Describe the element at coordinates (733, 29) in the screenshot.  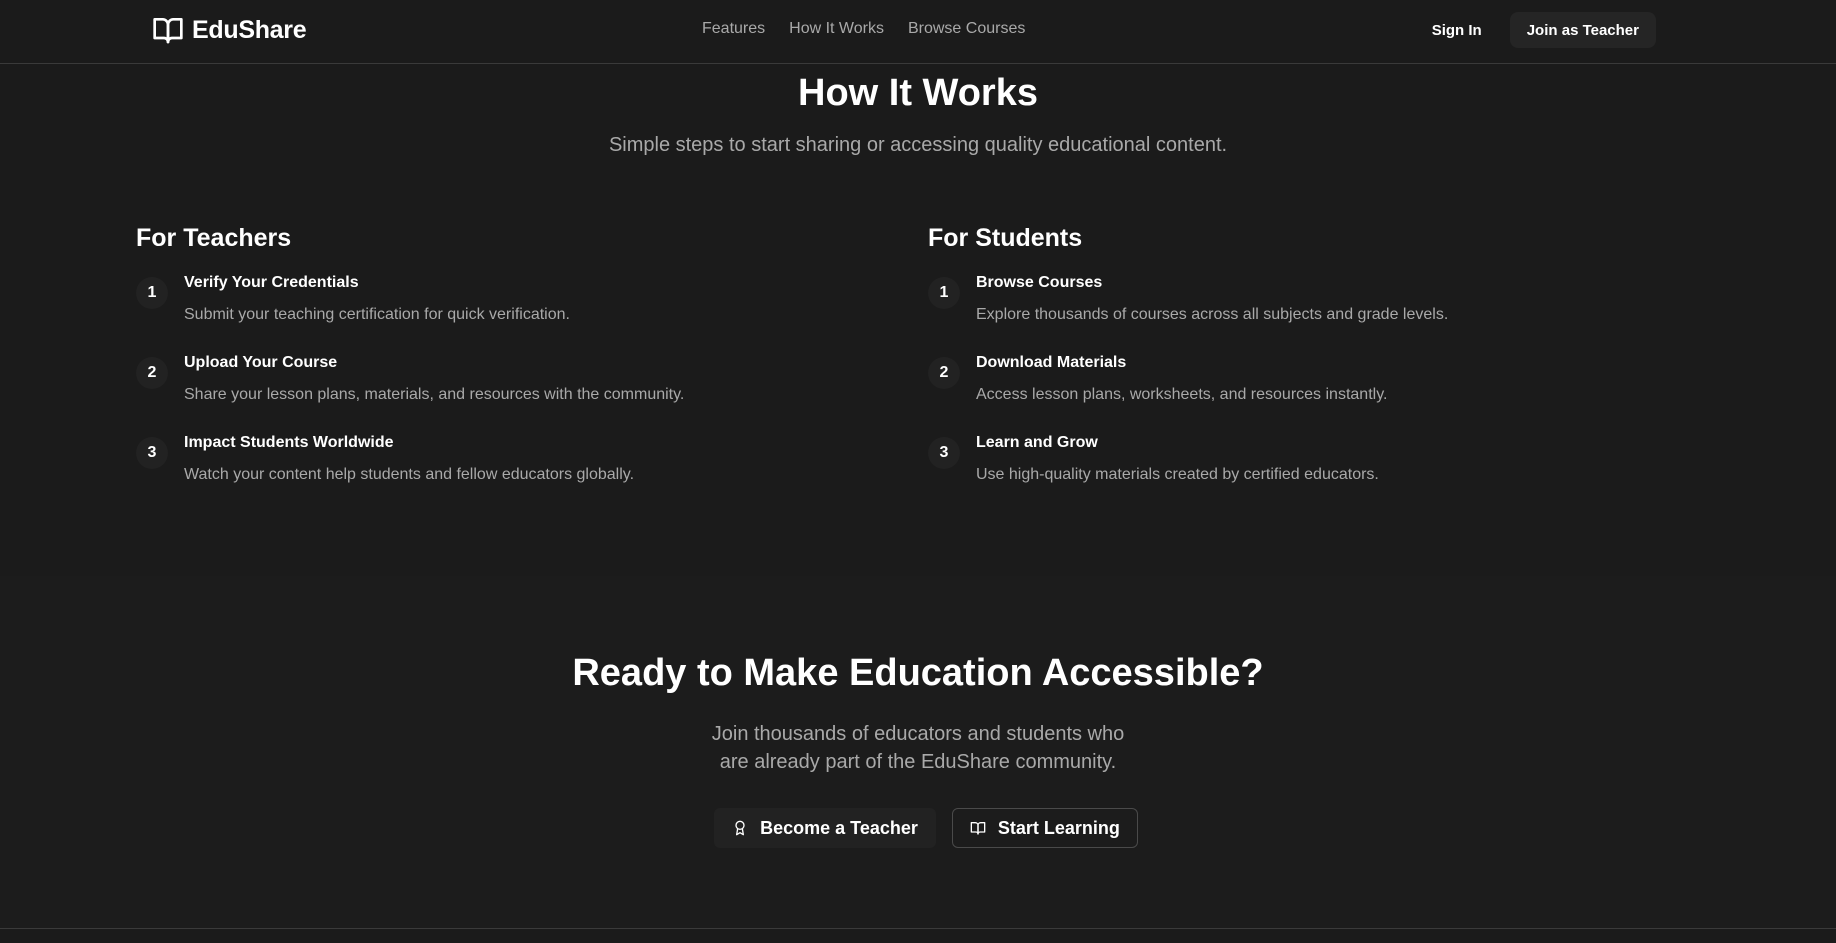
I see `nav-link-features: Features` at that location.